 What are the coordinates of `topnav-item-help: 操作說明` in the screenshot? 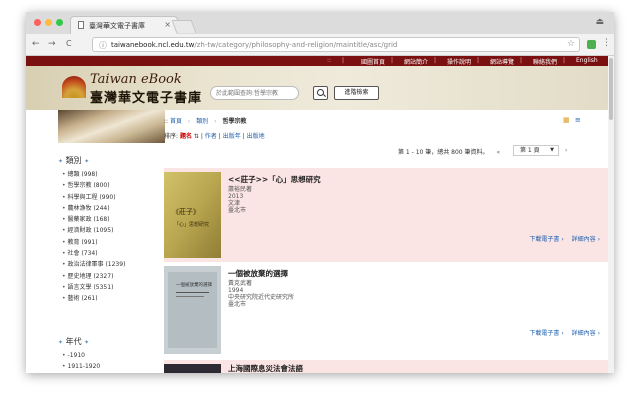 It's located at (459, 61).